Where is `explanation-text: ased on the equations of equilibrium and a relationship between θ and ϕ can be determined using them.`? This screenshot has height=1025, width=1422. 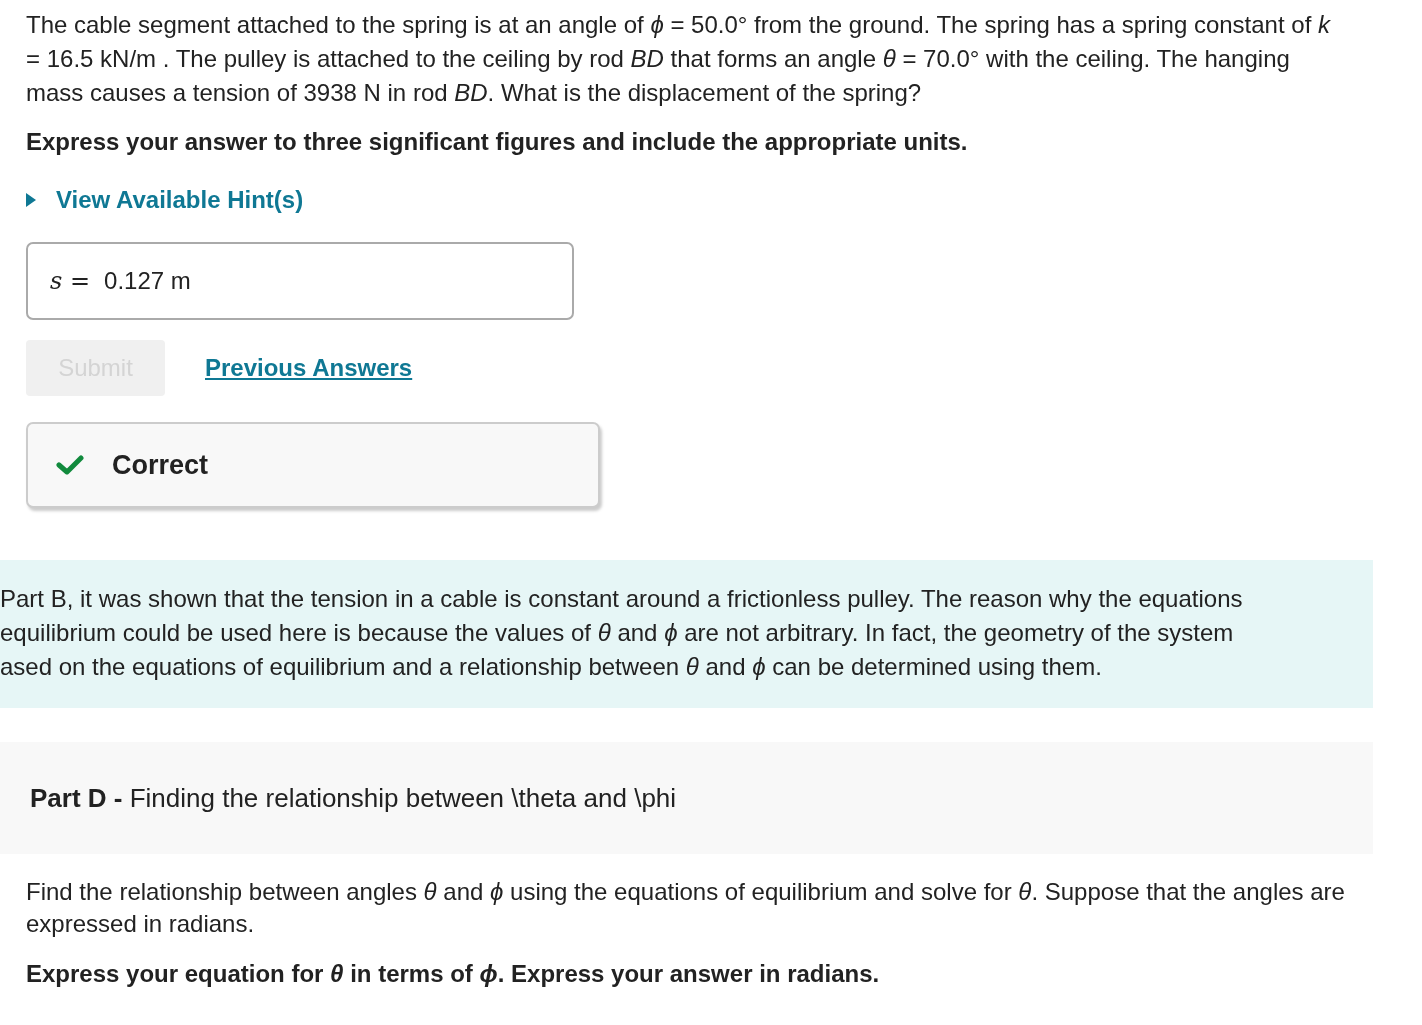
explanation-text: ased on the equations of equilibrium and a relationship between θ and ϕ can be determined using them. is located at coordinates (551, 667).